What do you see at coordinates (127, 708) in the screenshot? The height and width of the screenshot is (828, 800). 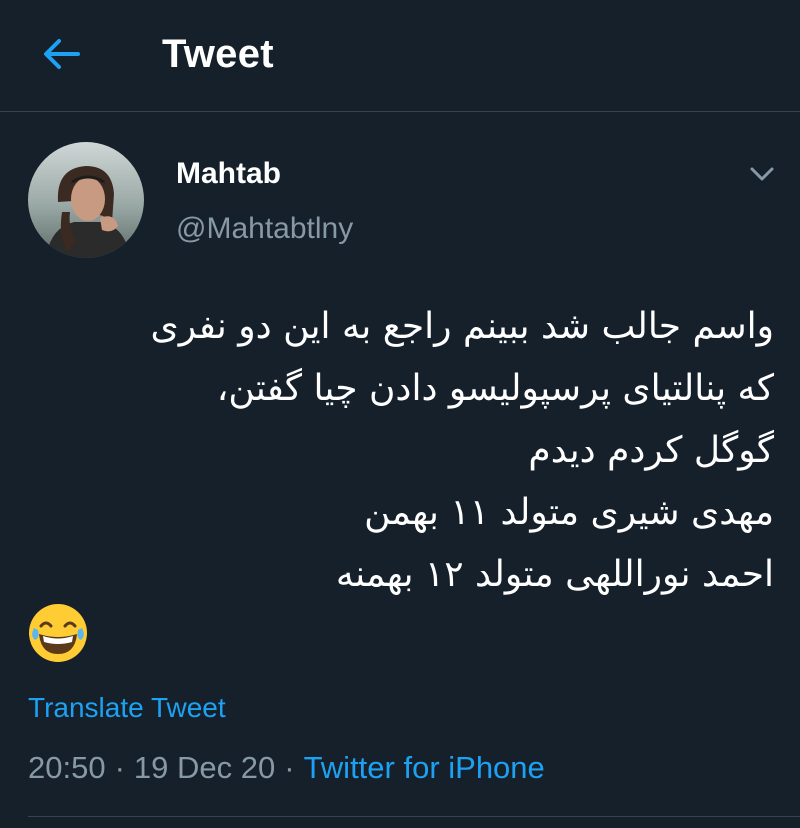 I see `translate-tweet-link: Translate Tweet` at bounding box center [127, 708].